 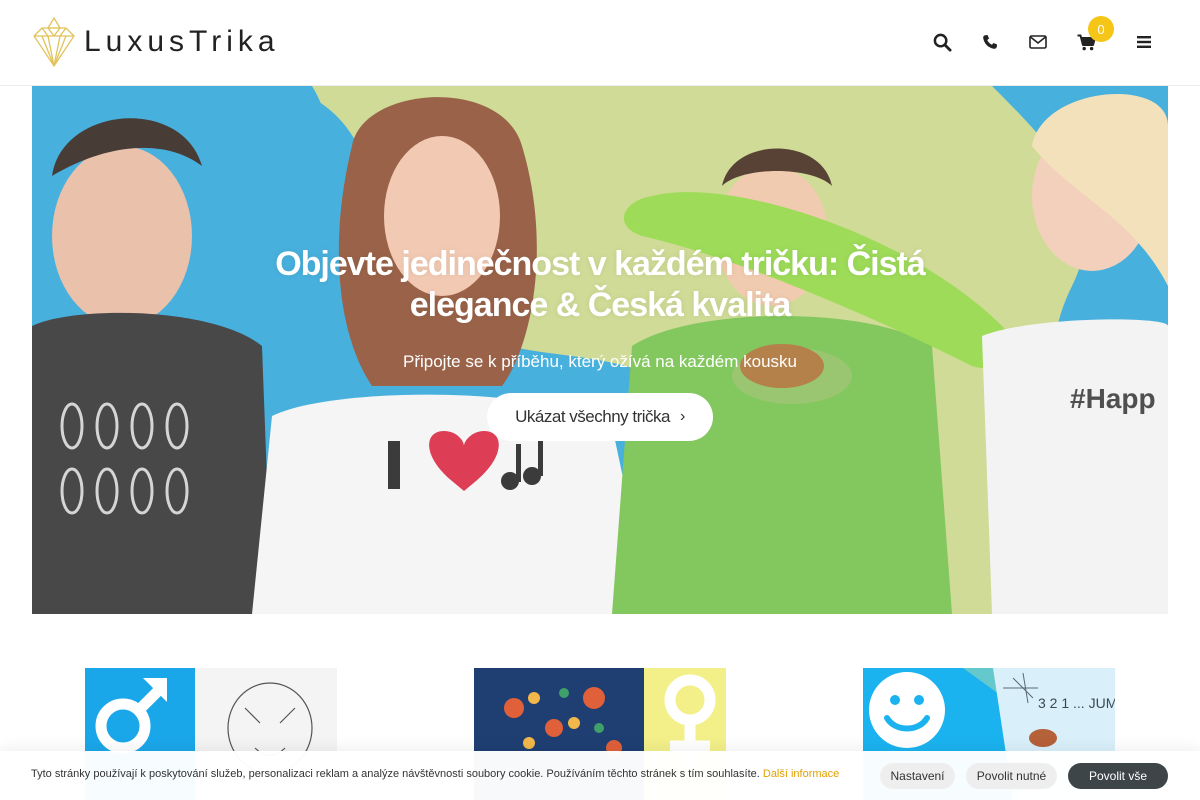 I want to click on header-actions: 0, so click(x=1043, y=39).